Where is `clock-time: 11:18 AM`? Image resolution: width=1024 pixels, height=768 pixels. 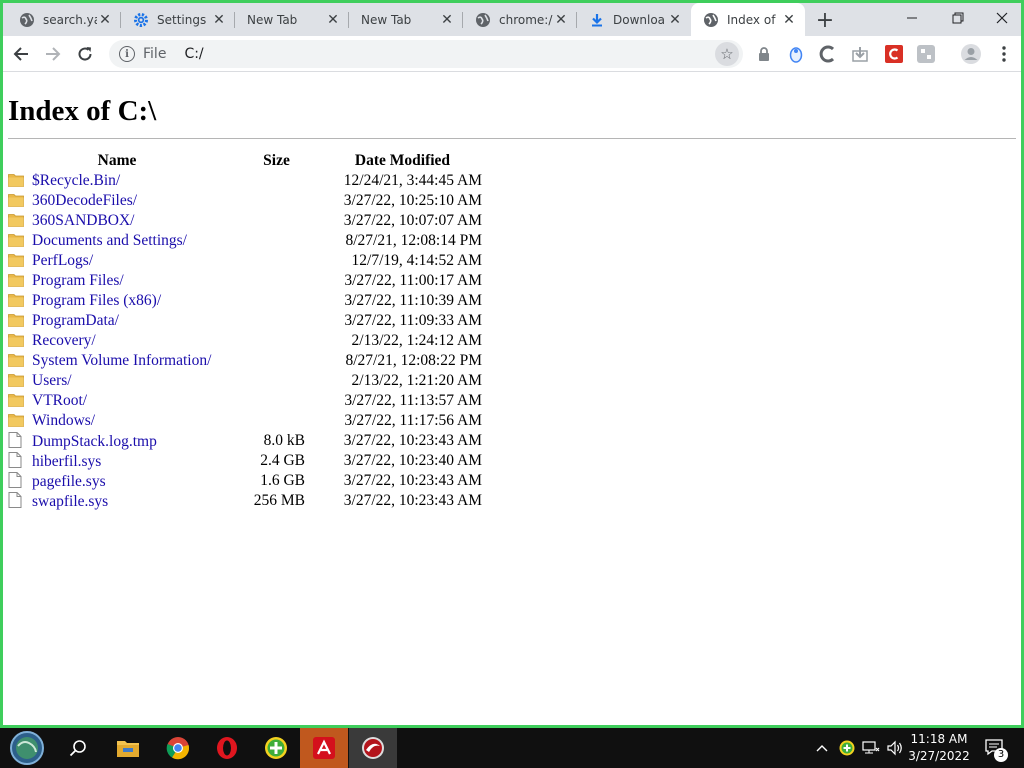
clock-time: 11:18 AM is located at coordinates (939, 739).